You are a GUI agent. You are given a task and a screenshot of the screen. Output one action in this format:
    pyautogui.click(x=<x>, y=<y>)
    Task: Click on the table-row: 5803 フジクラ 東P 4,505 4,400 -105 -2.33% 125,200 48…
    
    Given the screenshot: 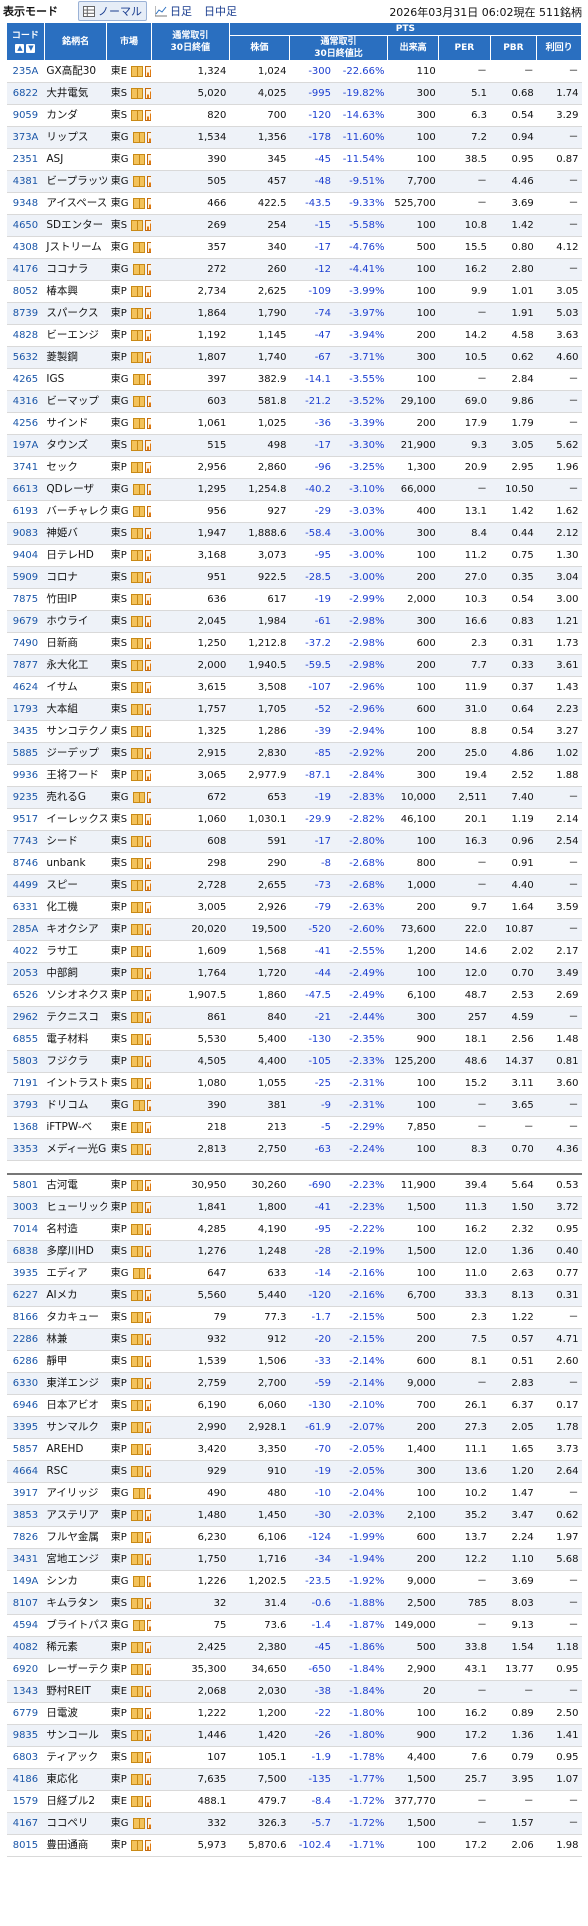 What is the action you would take?
    pyautogui.click(x=294, y=1061)
    